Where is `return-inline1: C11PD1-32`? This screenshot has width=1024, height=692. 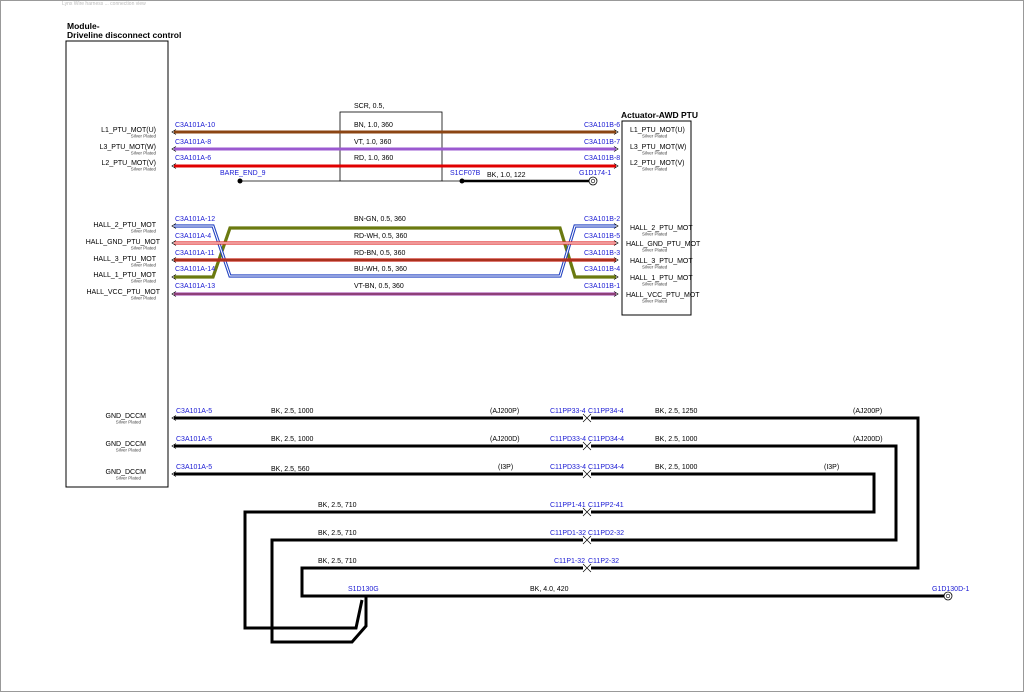
return-inline1: C11PD1-32 is located at coordinates (568, 533).